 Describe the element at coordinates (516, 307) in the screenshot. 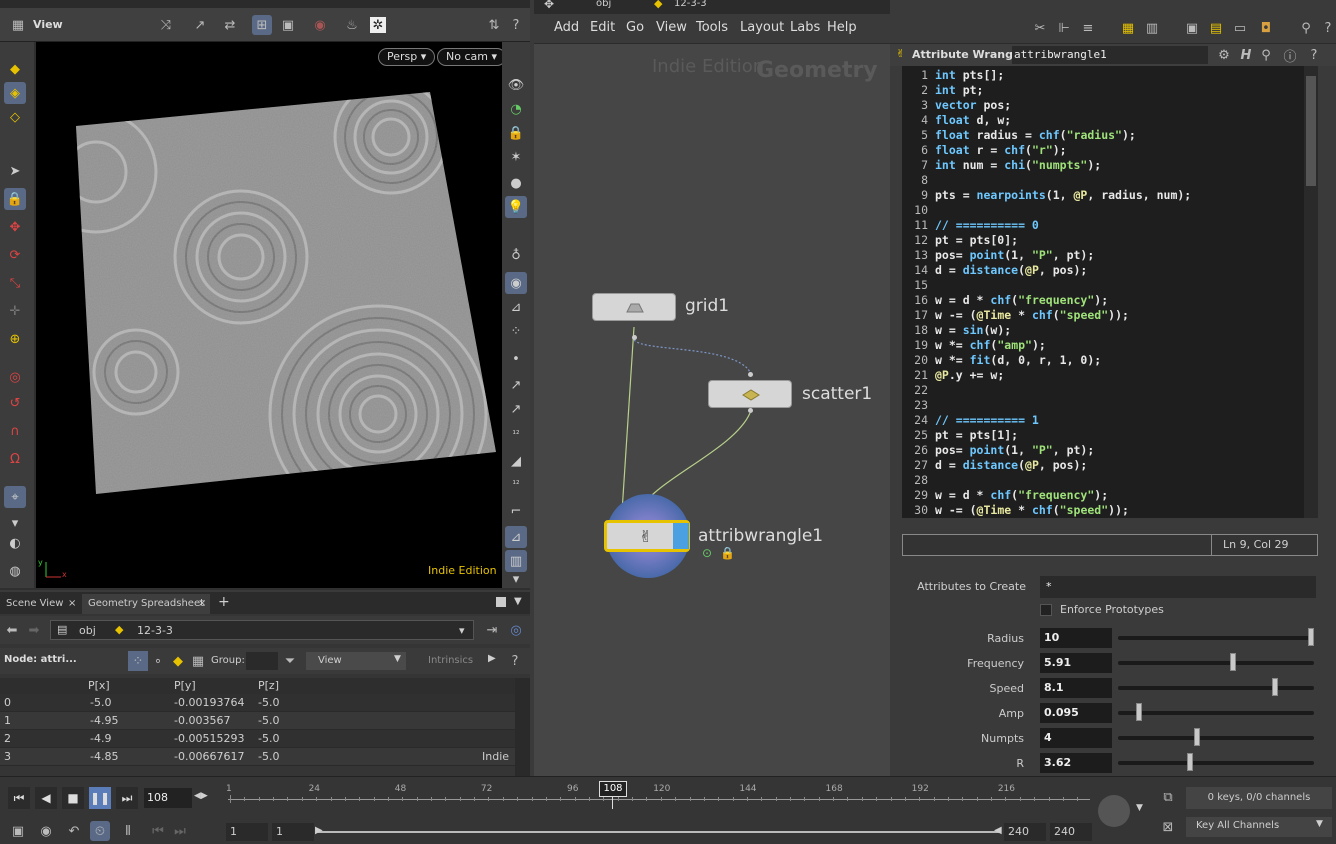

I see `wire-icon: ⊿` at that location.